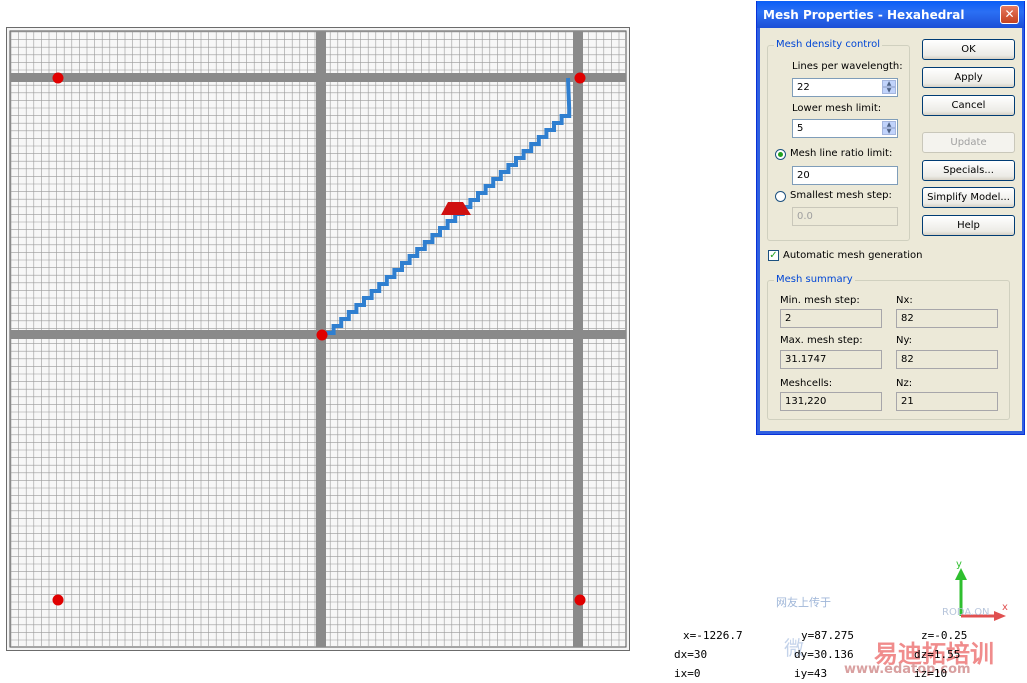 The width and height of the screenshot is (1027, 683). I want to click on coord-iy: iy=43, so click(811, 673).